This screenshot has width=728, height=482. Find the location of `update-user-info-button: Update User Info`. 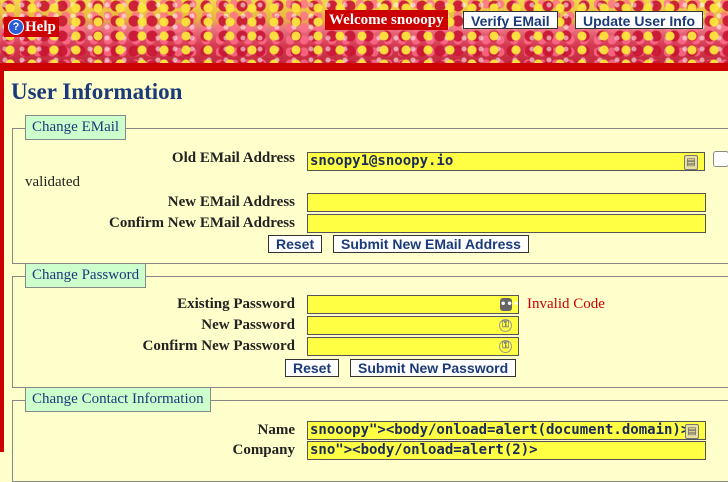

update-user-info-button: Update User Info is located at coordinates (639, 20).